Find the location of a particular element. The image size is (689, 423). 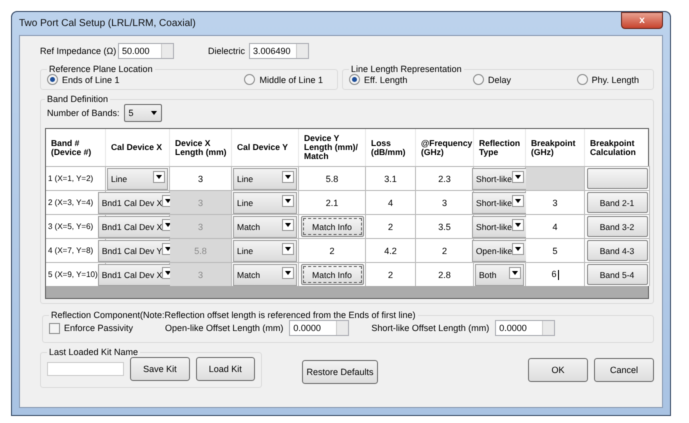

band-calculation-button: Band 3-2 is located at coordinates (617, 226).